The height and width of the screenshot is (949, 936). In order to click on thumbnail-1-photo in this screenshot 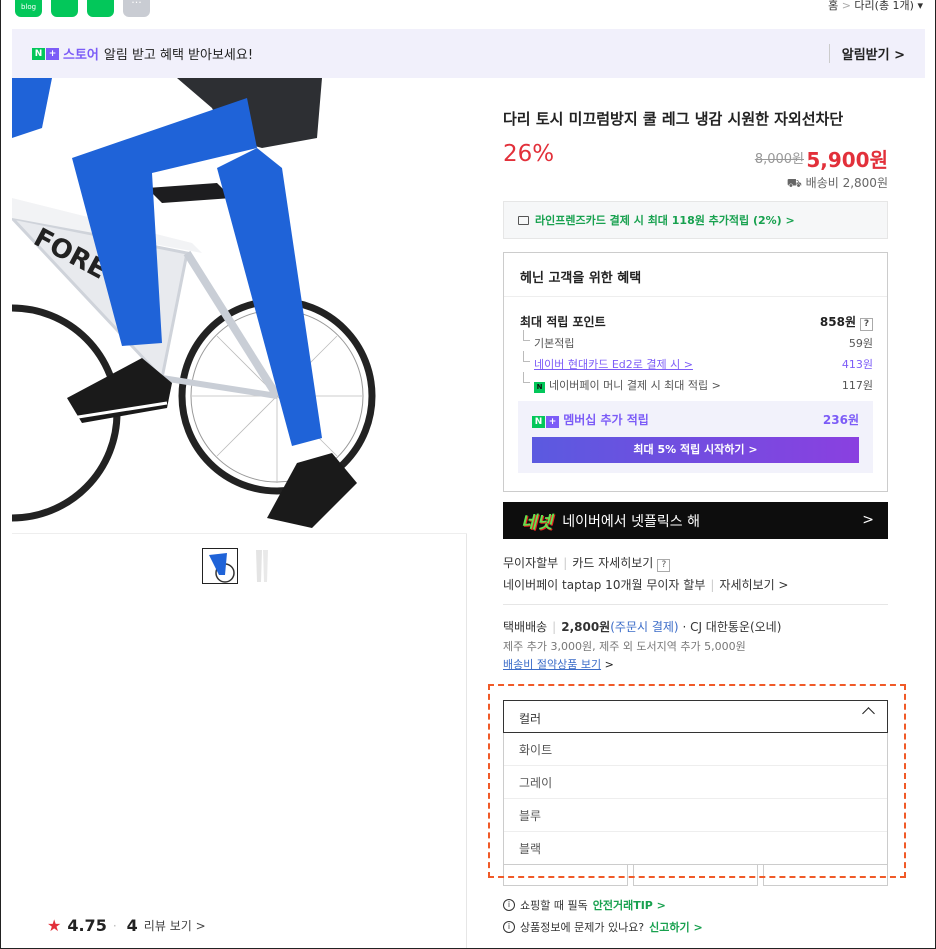, I will do `click(222, 568)`.